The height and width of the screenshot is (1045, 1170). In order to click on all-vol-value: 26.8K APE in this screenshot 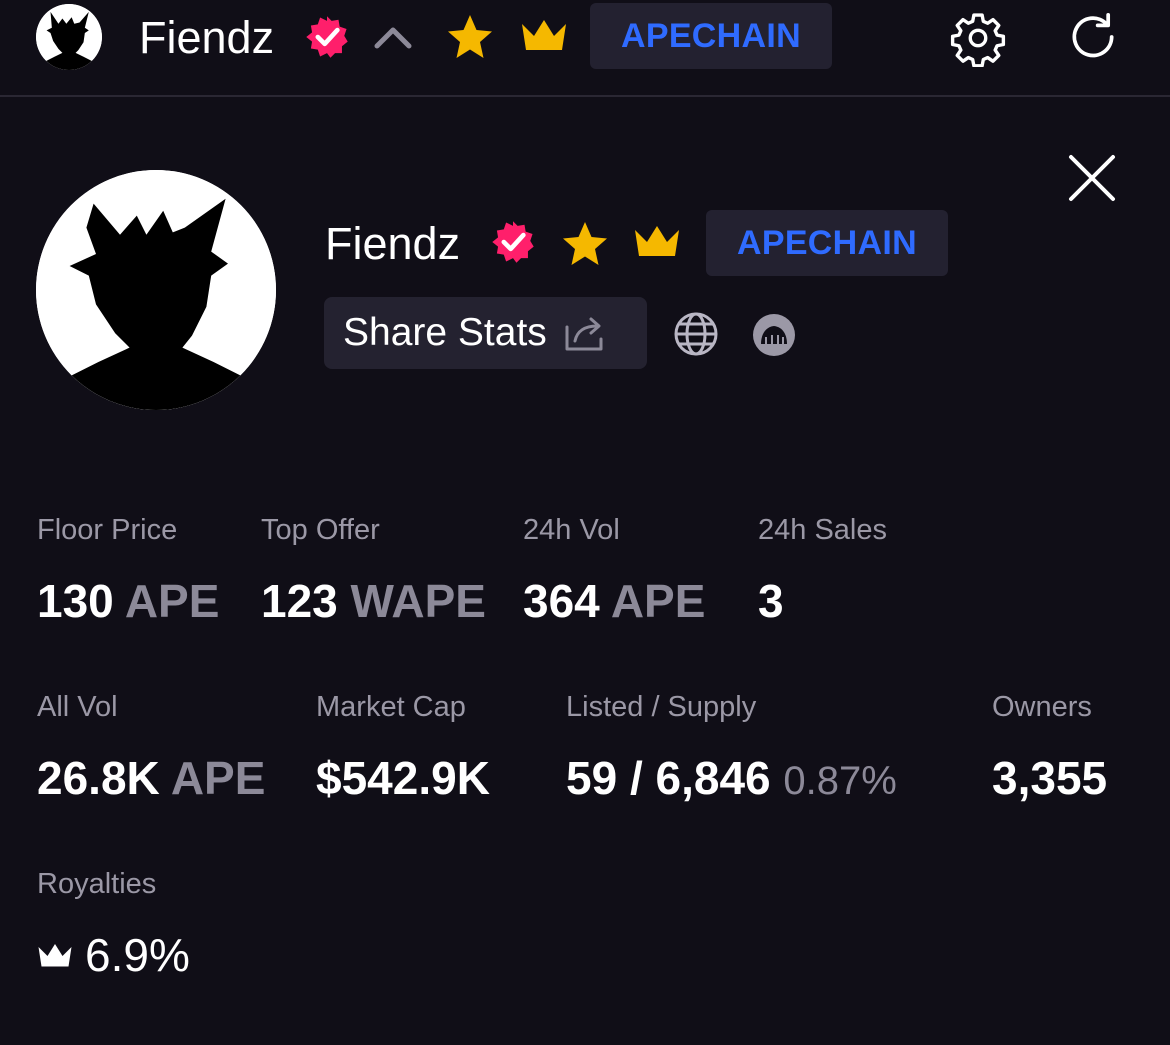, I will do `click(151, 778)`.